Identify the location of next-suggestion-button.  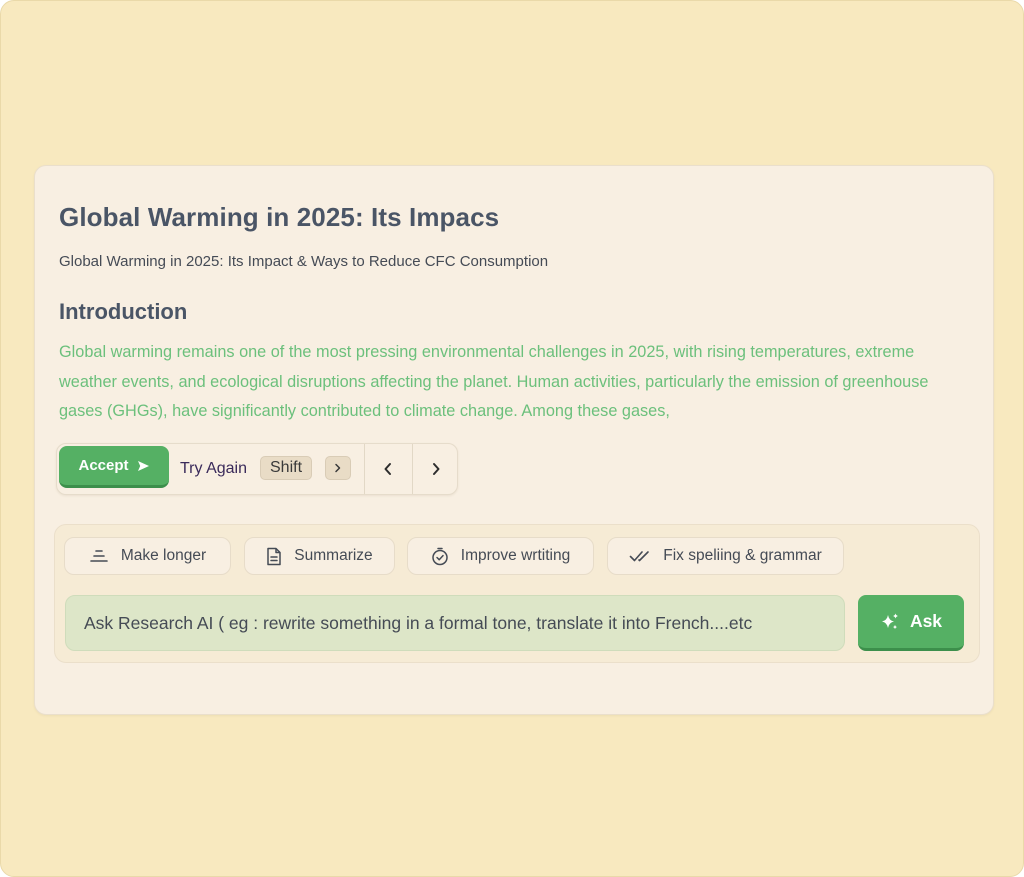
(436, 469).